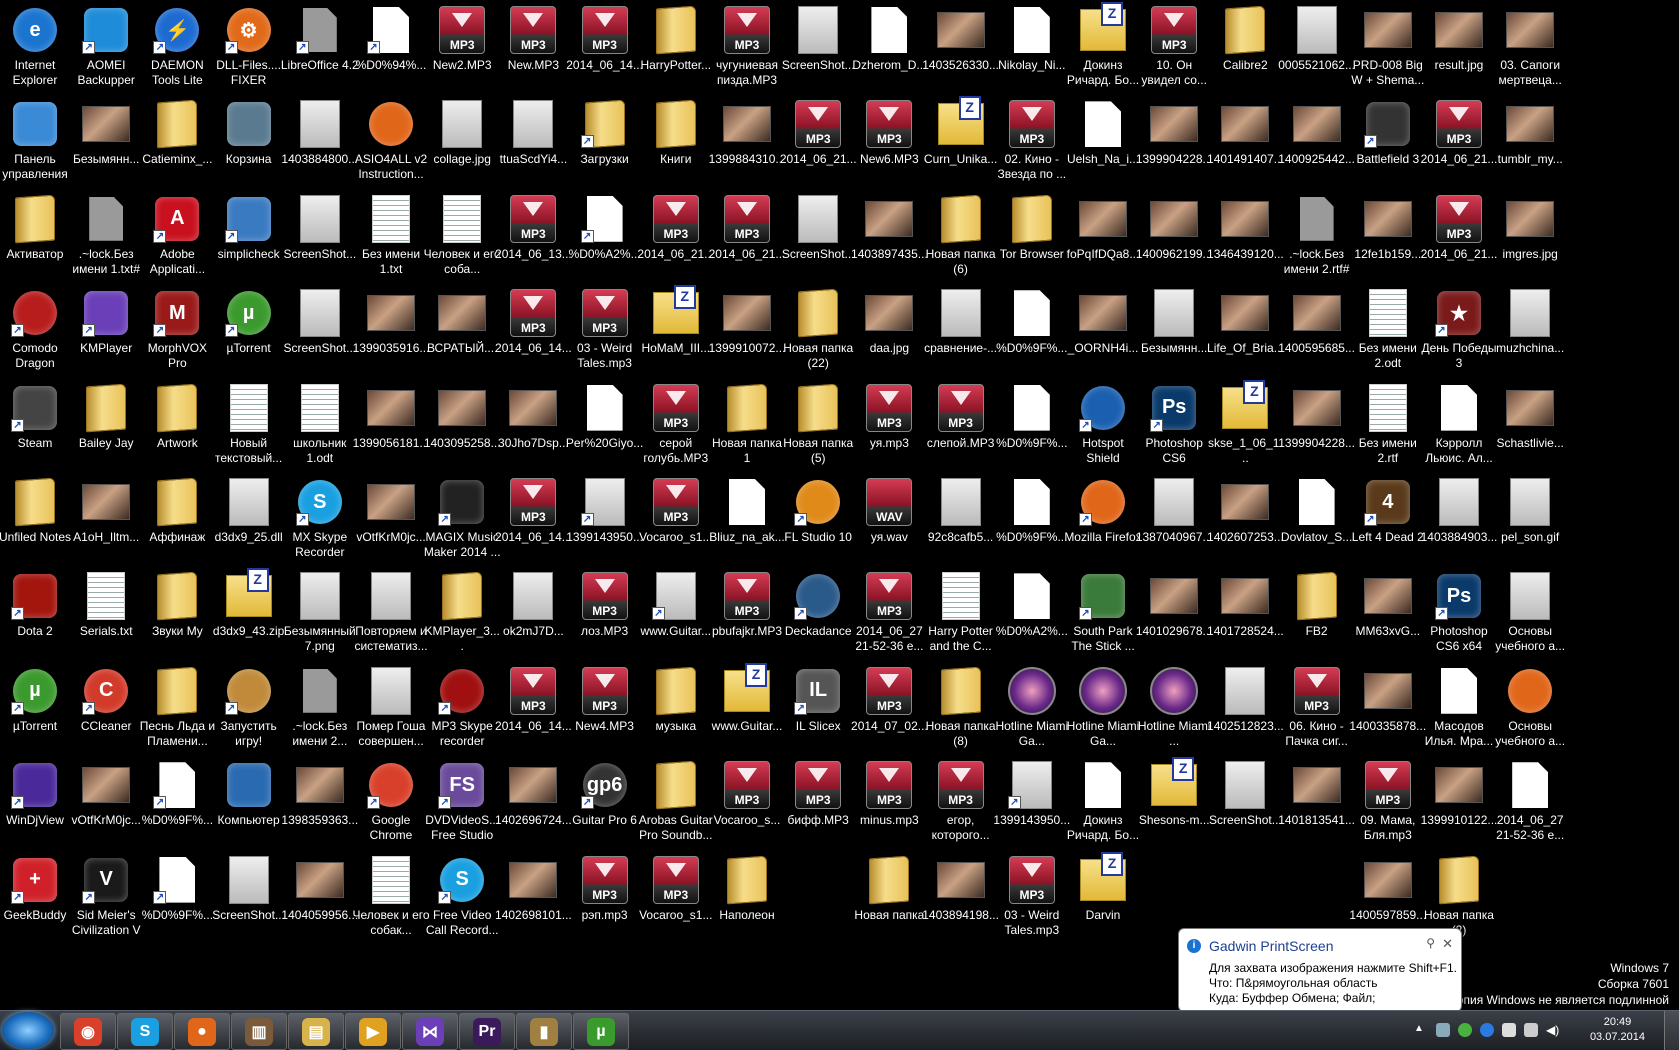 This screenshot has width=1679, height=1050. Describe the element at coordinates (249, 143) in the screenshot. I see `desktop-icon: Корзина` at that location.